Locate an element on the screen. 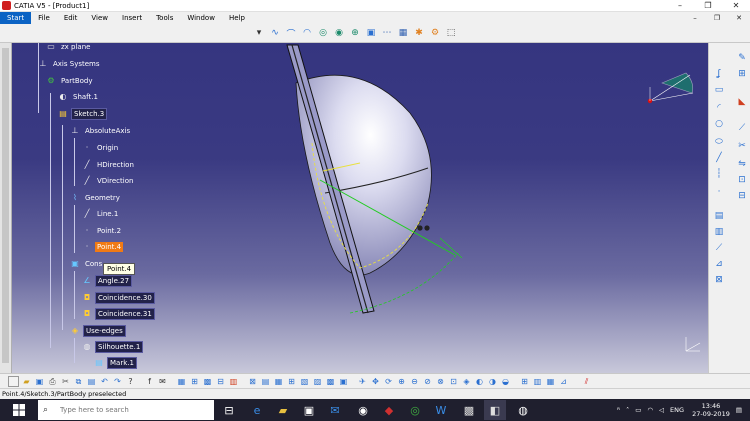 This screenshot has width=750, height=421. network-icon: ◠ is located at coordinates (650, 410).